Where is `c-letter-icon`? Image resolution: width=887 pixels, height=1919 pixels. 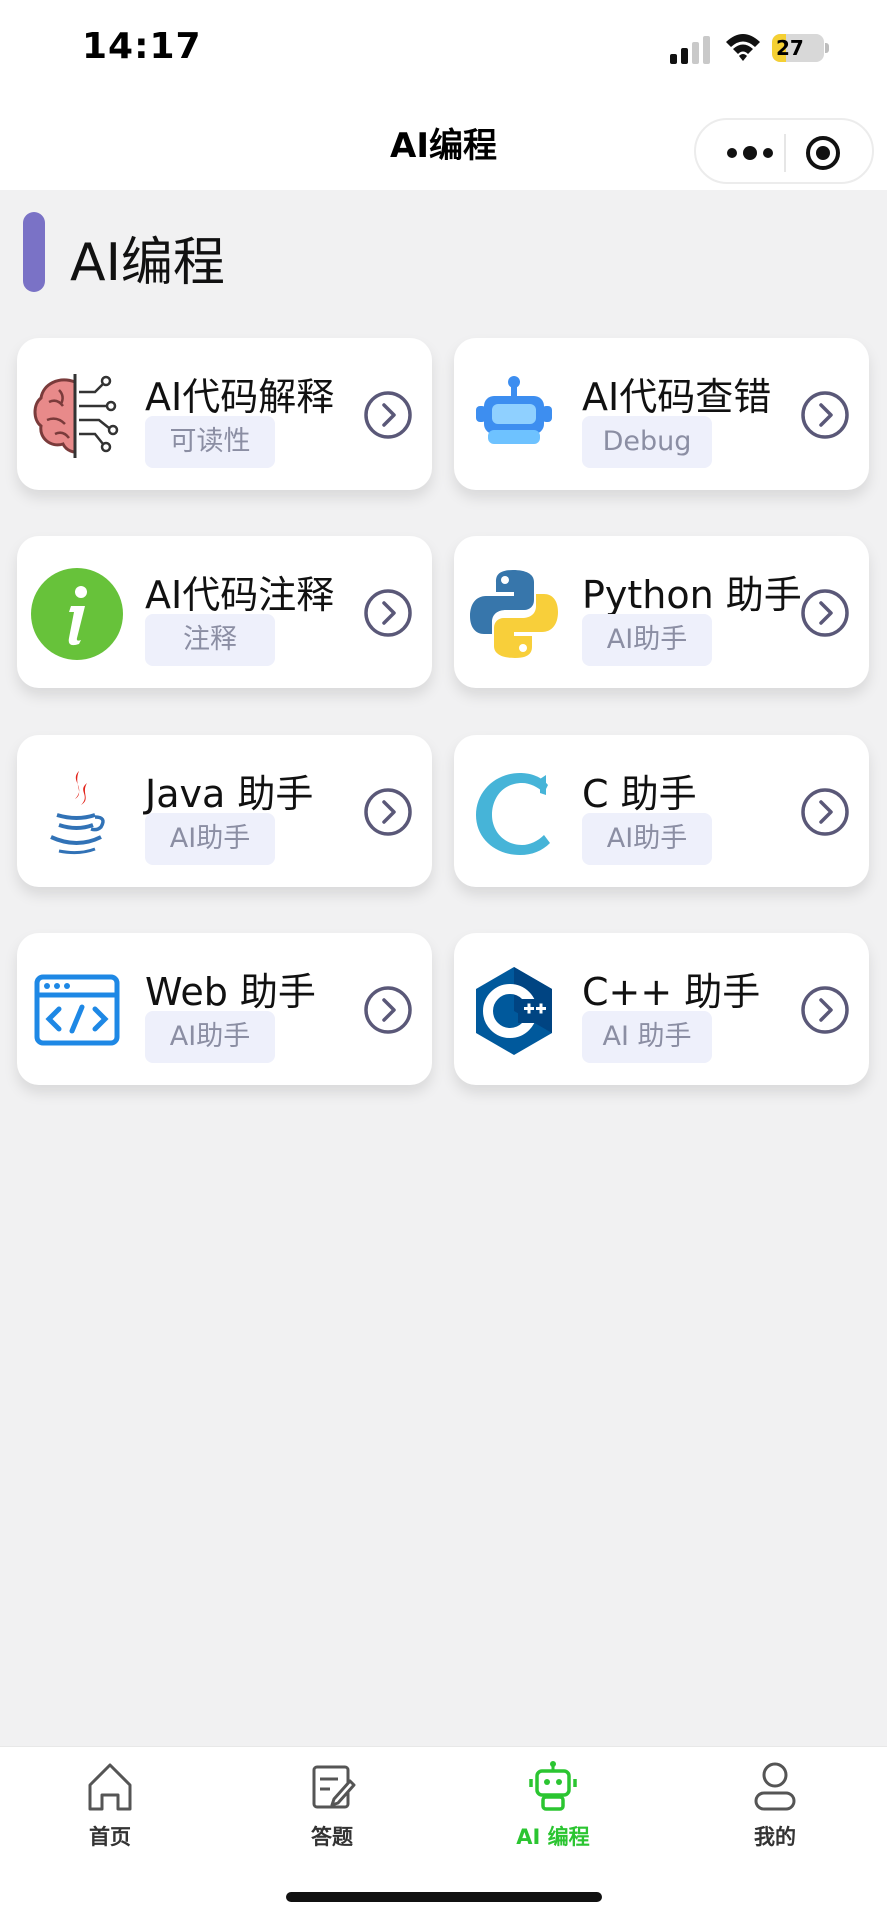
c-letter-icon is located at coordinates (513, 814).